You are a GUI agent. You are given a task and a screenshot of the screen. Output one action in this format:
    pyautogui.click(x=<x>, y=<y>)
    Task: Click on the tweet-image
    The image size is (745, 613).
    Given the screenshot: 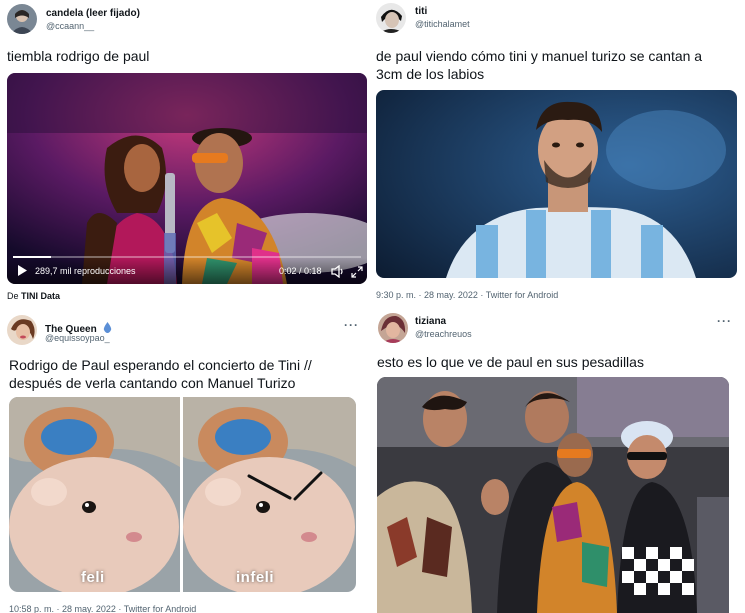 What is the action you would take?
    pyautogui.click(x=556, y=184)
    